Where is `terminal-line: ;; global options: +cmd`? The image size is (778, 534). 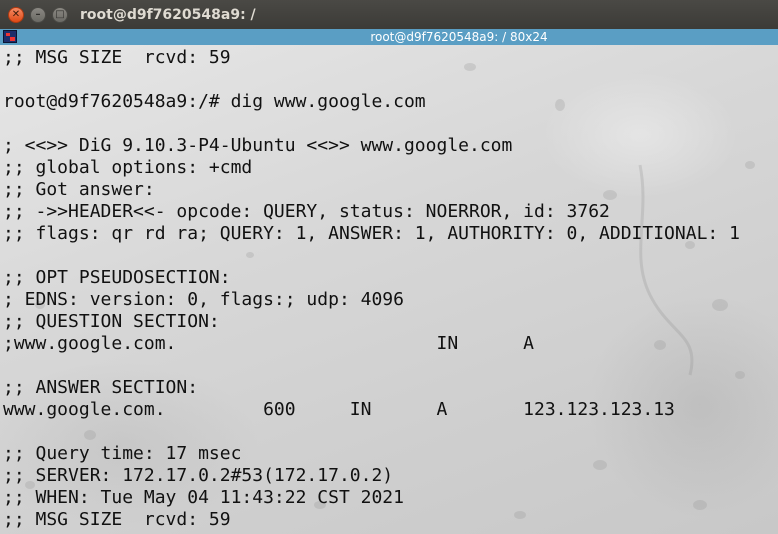
terminal-line: ;; global options: +cmd is located at coordinates (128, 167).